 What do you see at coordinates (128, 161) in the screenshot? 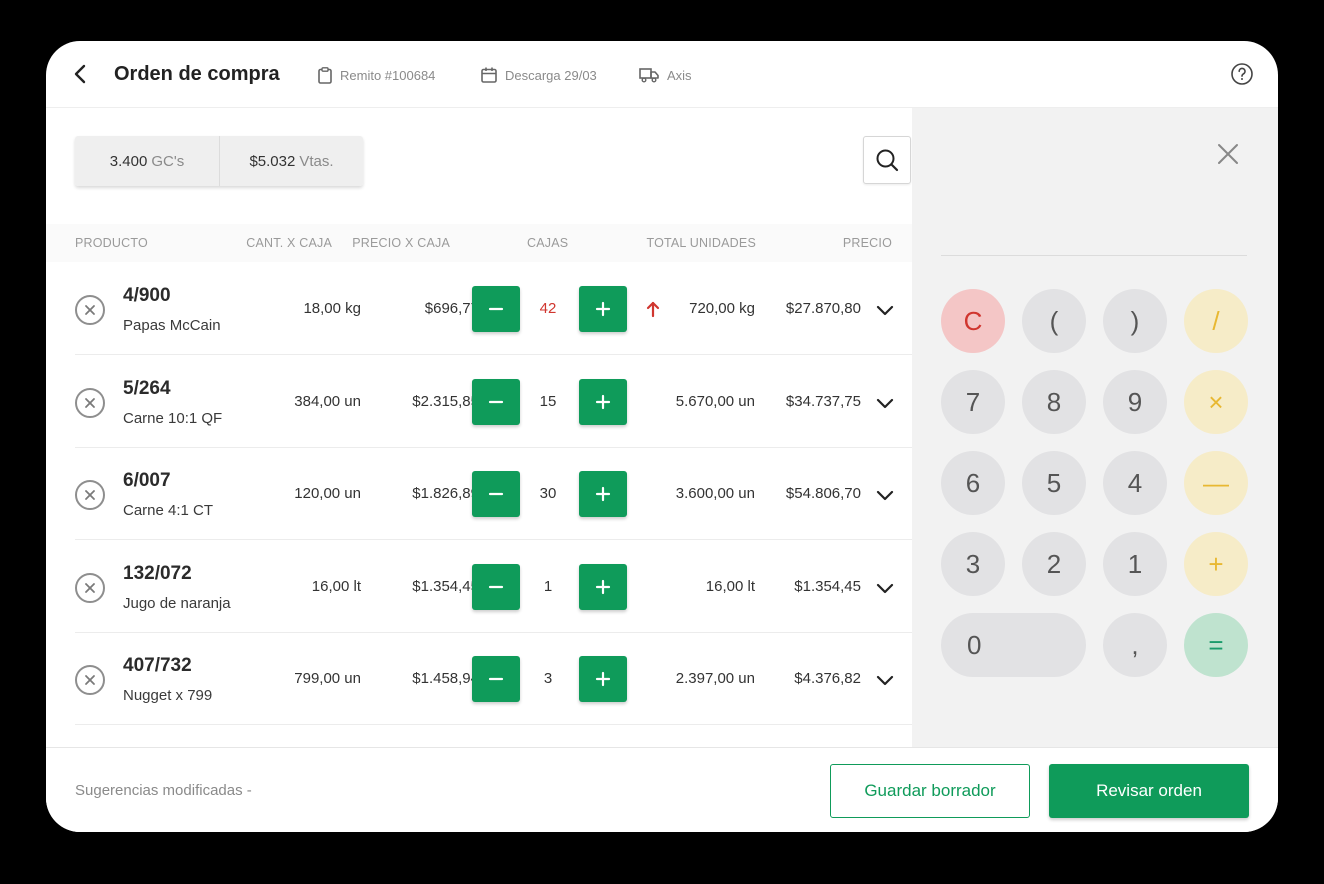
I see `gcs-value: 3.400` at bounding box center [128, 161].